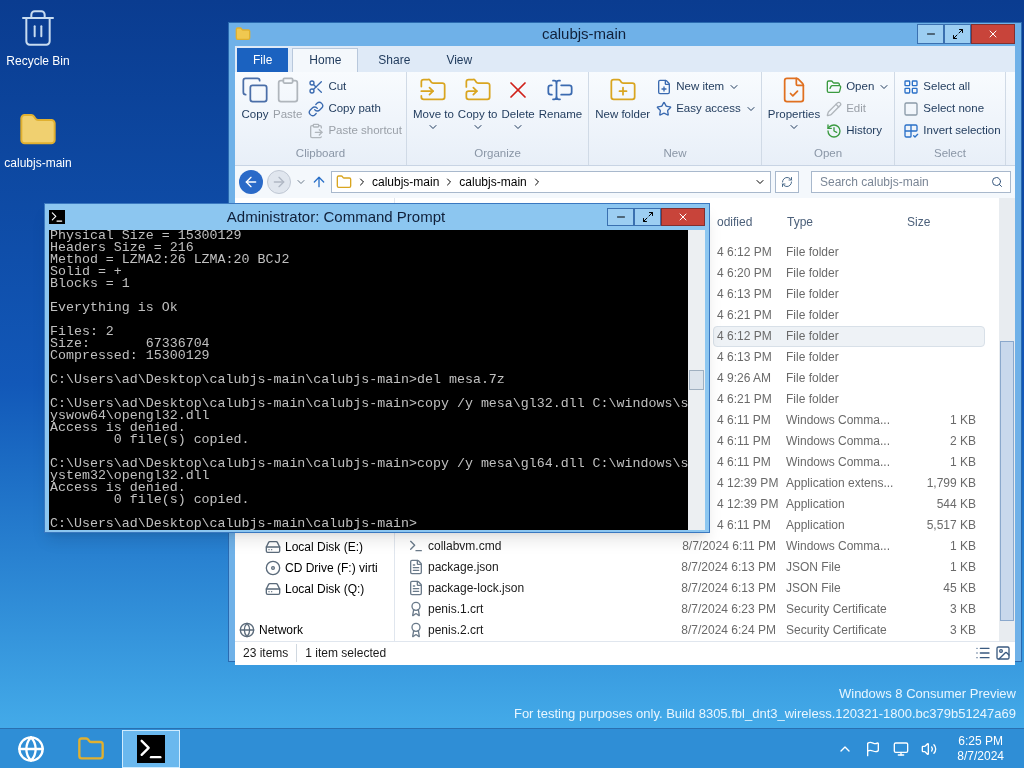 This screenshot has height=768, width=1024. Describe the element at coordinates (858, 130) in the screenshot. I see `ribbon-button: History` at that location.